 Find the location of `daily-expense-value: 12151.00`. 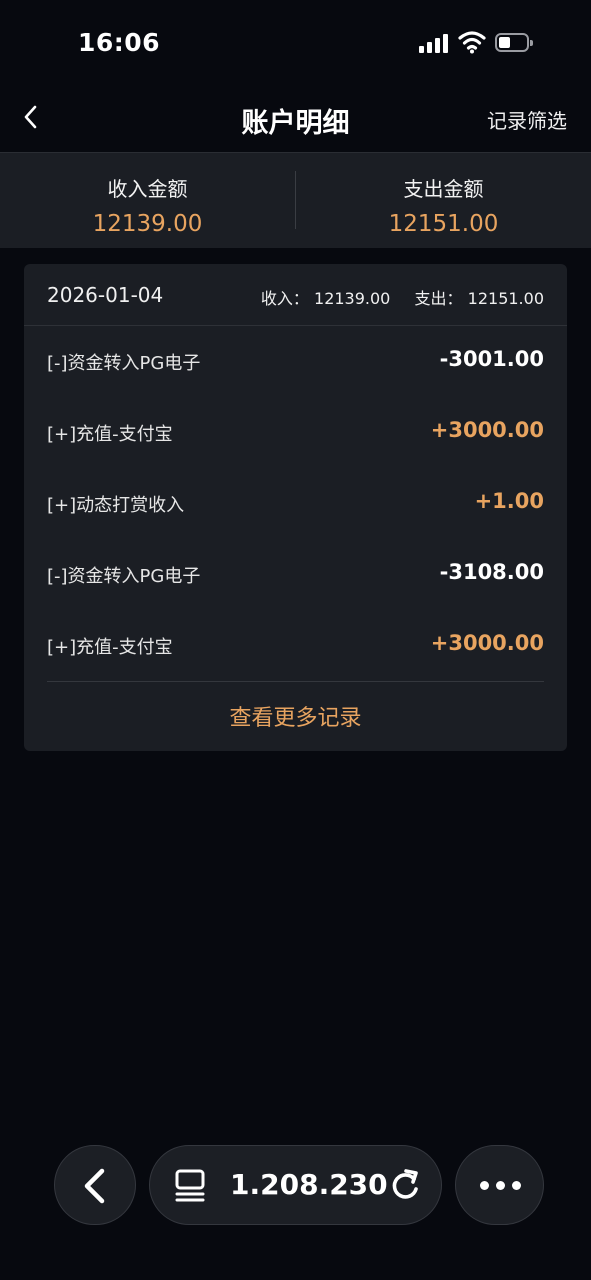

daily-expense-value: 12151.00 is located at coordinates (505, 298).